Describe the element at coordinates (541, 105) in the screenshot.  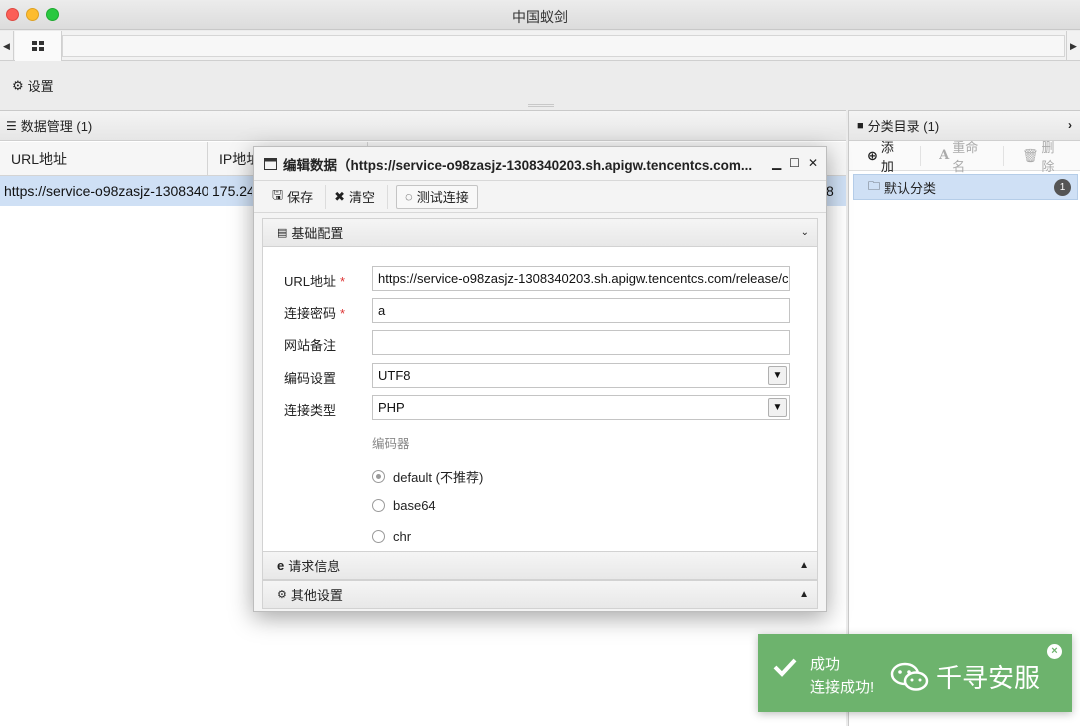
I see `pane-splitter-handle` at that location.